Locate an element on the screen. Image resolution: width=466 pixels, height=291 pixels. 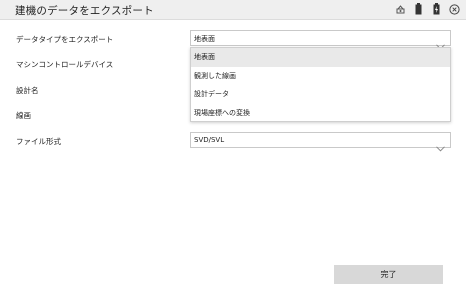
status-icons is located at coordinates (427, 9).